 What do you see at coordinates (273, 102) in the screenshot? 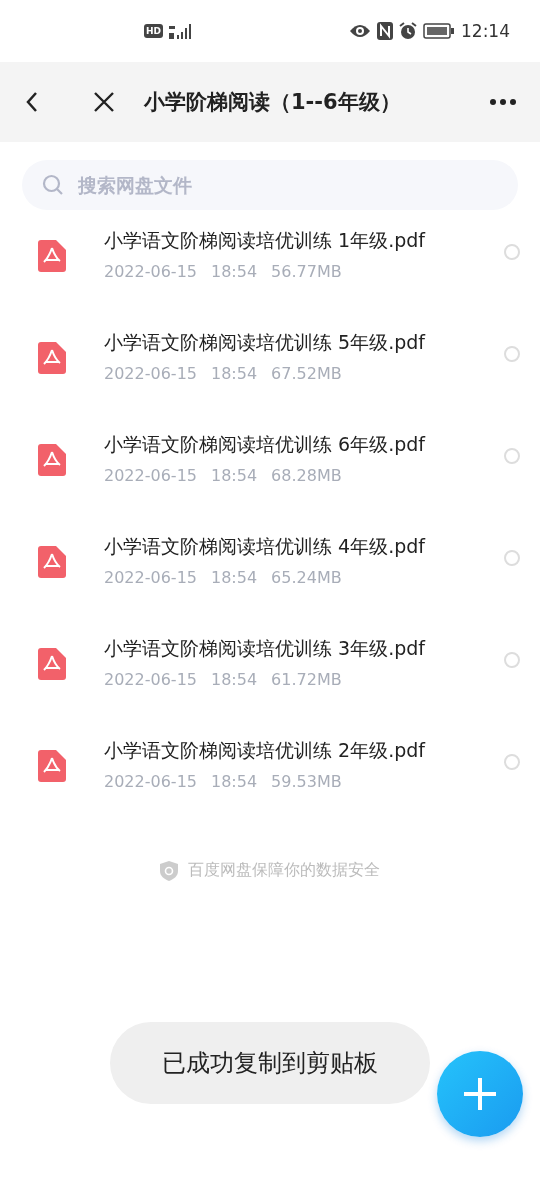
I see `page-title: 小学阶梯阅读（1--6年级）` at bounding box center [273, 102].